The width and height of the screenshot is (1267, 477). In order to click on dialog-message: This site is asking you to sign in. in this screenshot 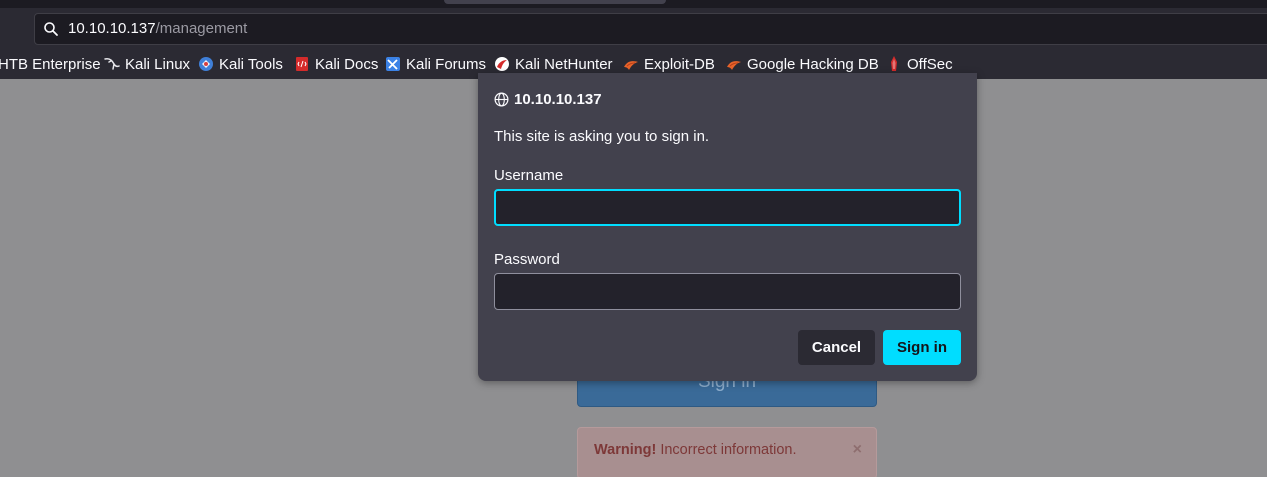, I will do `click(602, 136)`.